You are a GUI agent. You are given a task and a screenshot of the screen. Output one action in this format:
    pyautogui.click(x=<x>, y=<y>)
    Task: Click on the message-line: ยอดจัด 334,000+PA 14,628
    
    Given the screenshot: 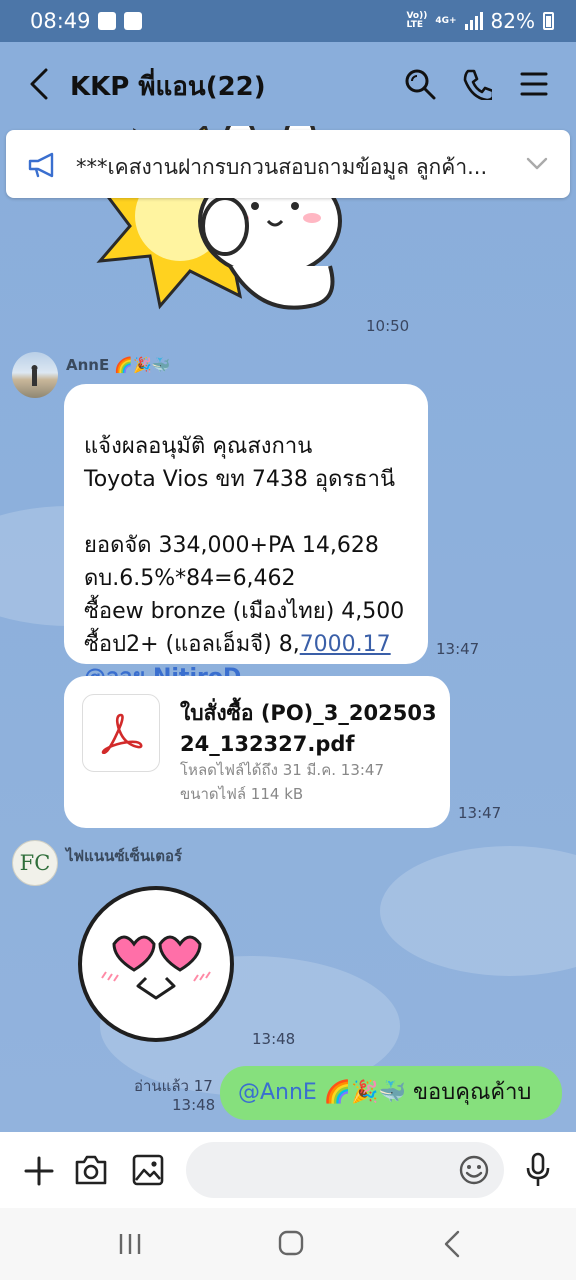 What is the action you would take?
    pyautogui.click(x=231, y=545)
    